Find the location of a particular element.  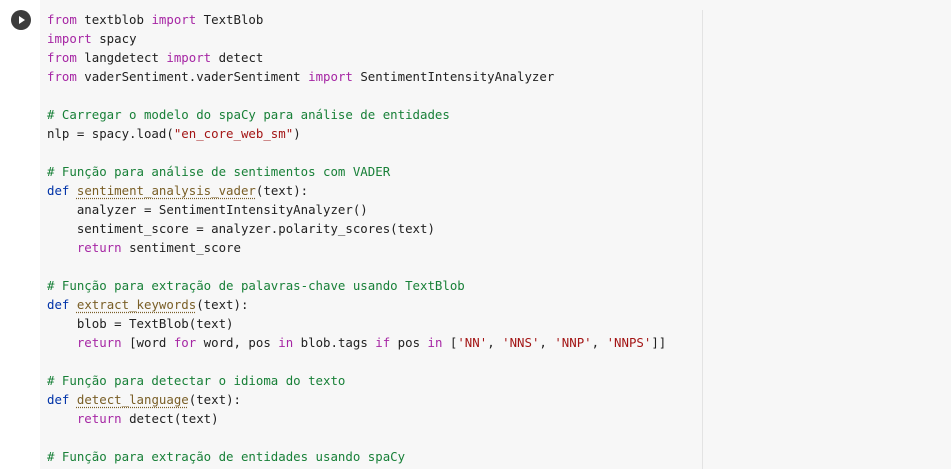

code-token-fn: sentiment_analysis_vader is located at coordinates (166, 190).